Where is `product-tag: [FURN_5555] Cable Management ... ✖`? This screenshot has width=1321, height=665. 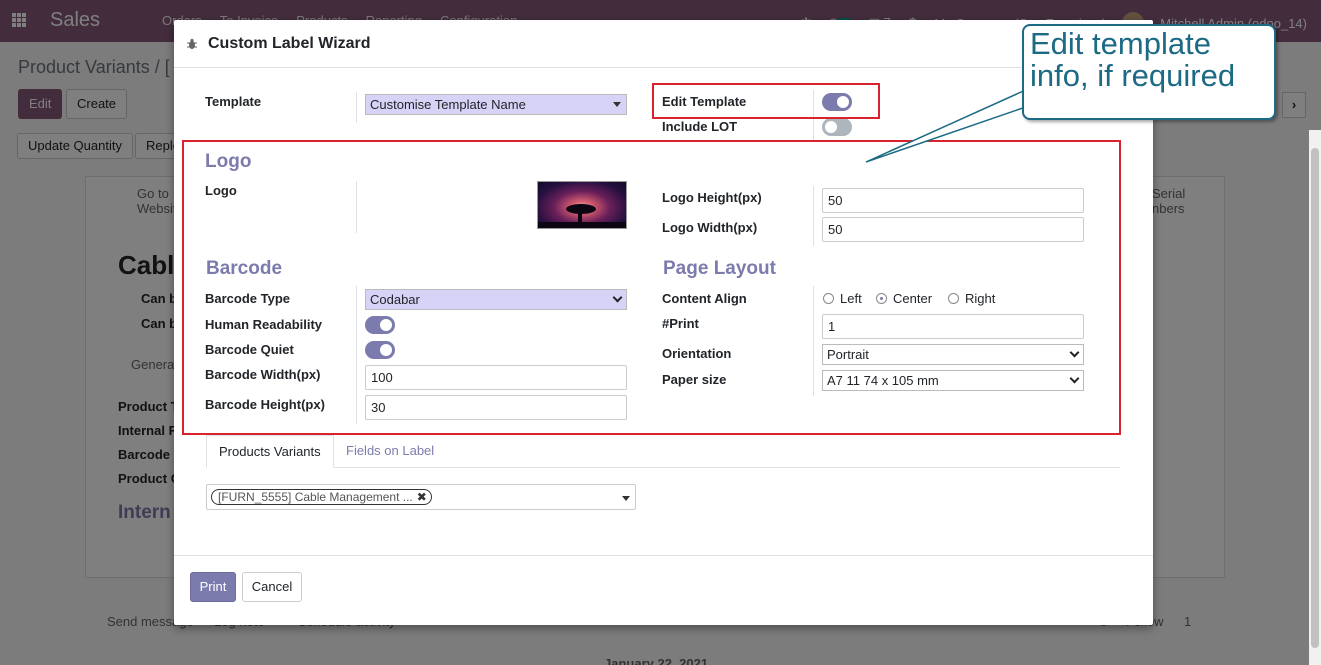
product-tag: [FURN_5555] Cable Management ... ✖ is located at coordinates (321, 497).